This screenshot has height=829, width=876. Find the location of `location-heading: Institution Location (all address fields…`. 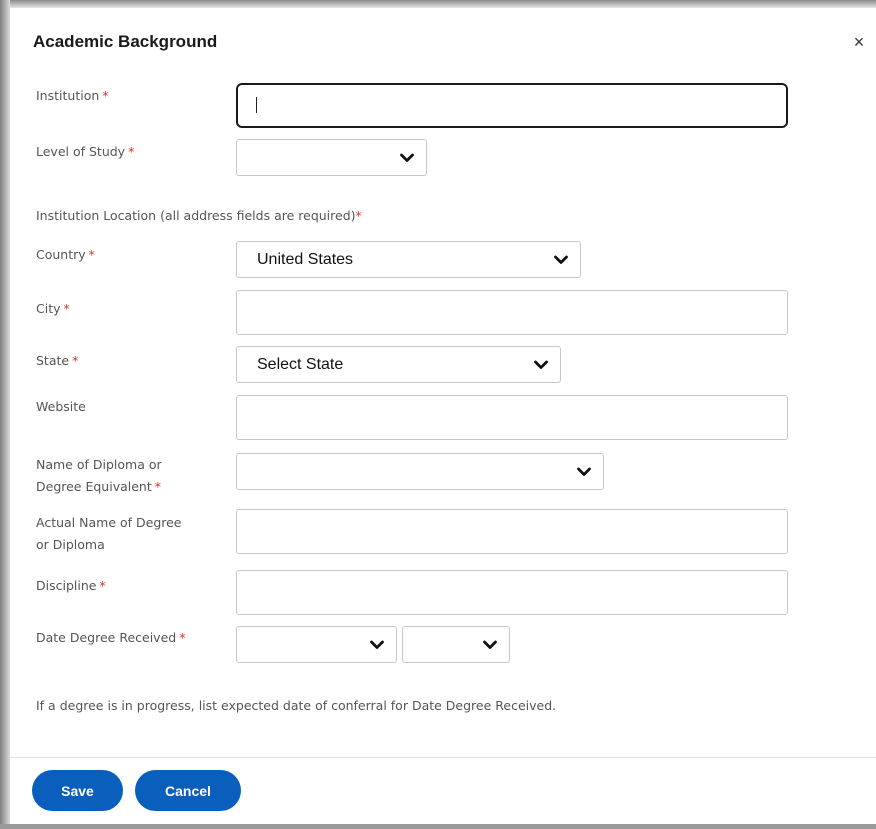

location-heading: Institution Location (all address fields… is located at coordinates (199, 216).